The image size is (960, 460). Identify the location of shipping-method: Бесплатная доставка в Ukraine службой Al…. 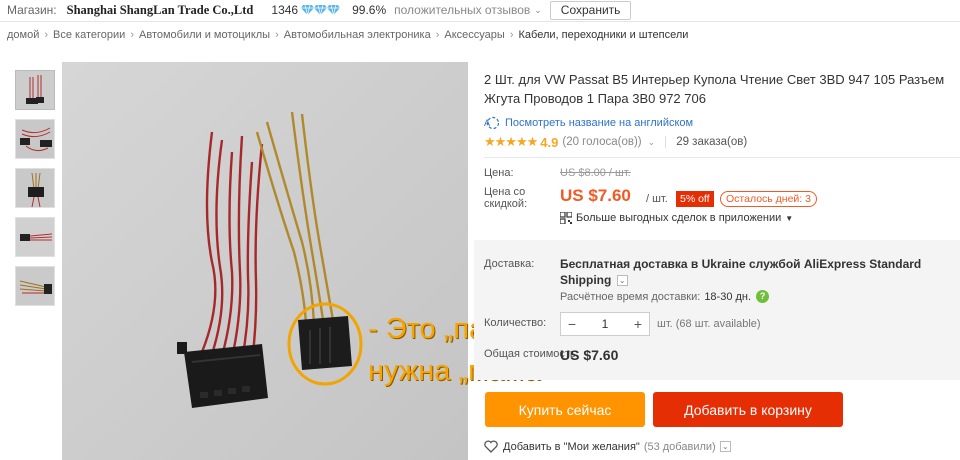
(757, 272).